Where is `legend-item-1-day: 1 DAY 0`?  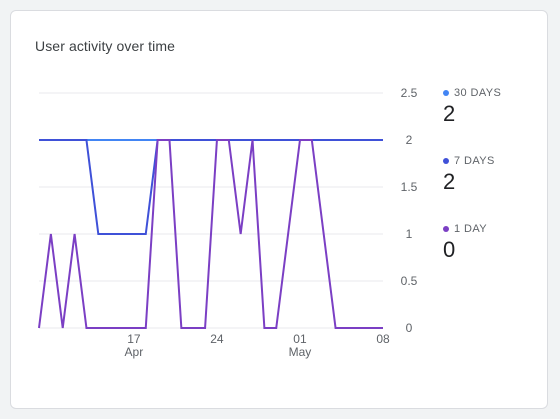 legend-item-1-day: 1 DAY 0 is located at coordinates (465, 243).